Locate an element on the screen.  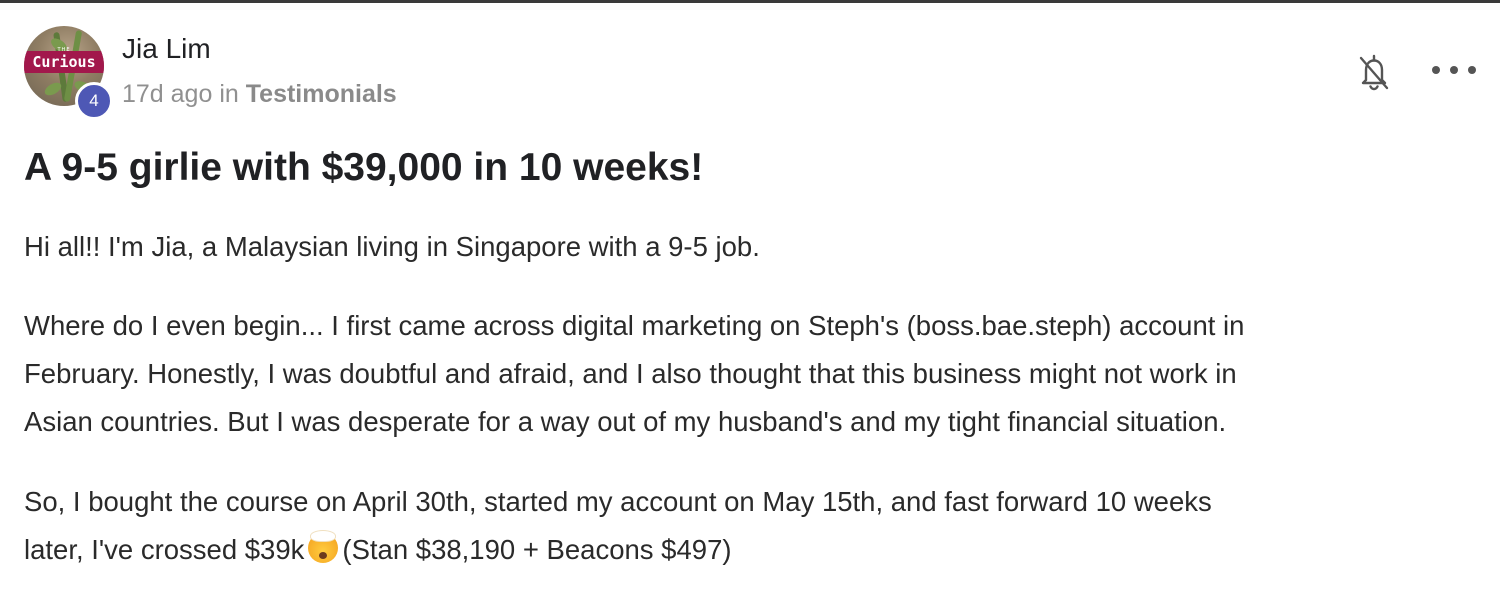
avatar-plant-leaf is located at coordinates (53, 89).